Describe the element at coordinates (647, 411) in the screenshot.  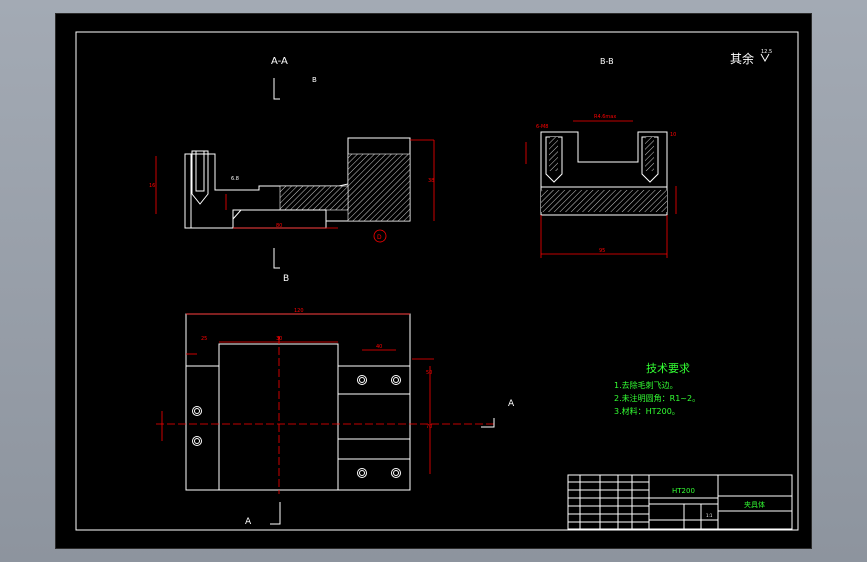
I see `tech-item: 3.材料：HT200。` at that location.